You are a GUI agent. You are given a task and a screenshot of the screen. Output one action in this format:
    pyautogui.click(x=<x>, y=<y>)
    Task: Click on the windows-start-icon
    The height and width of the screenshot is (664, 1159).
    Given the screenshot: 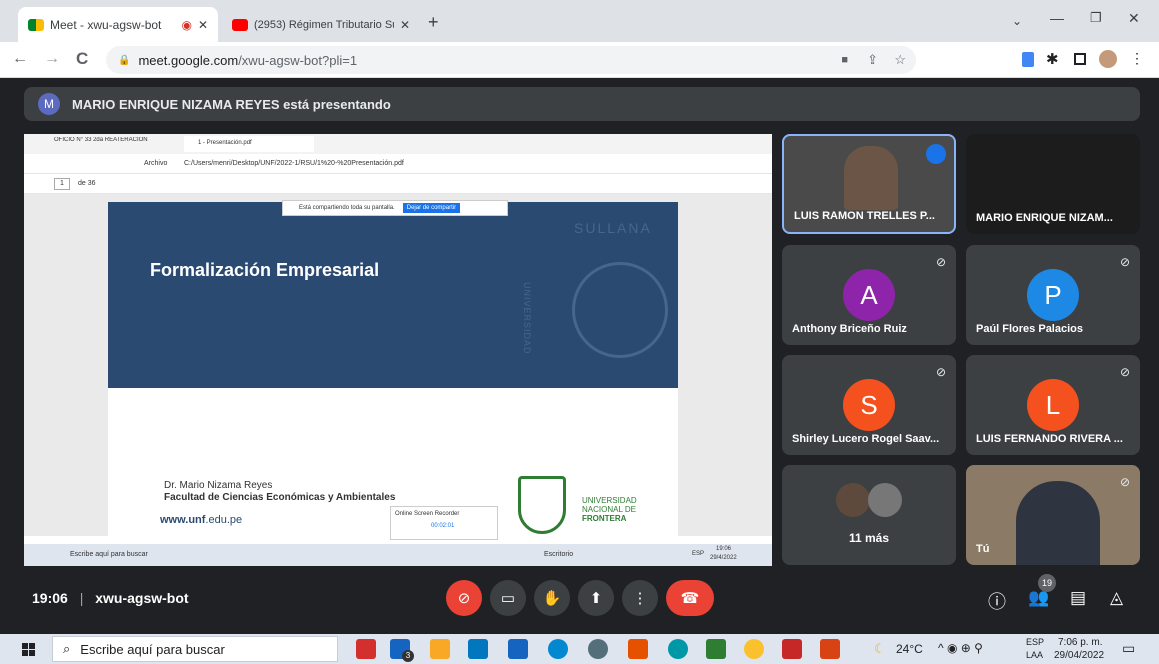 What is the action you would take?
    pyautogui.click(x=28, y=649)
    